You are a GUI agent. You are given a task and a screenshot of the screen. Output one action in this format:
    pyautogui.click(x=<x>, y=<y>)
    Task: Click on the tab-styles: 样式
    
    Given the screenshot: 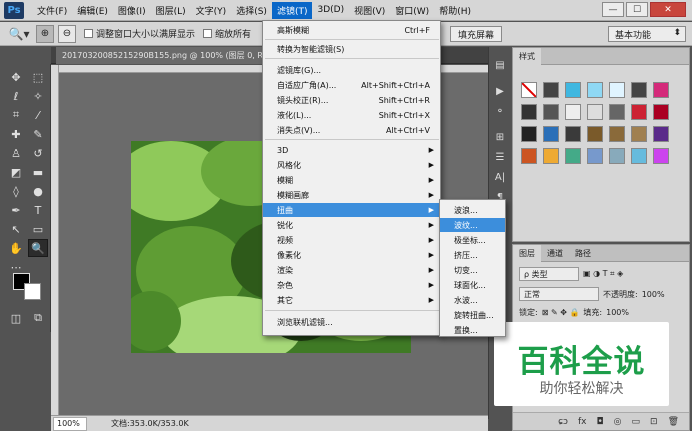 What is the action you would take?
    pyautogui.click(x=527, y=56)
    